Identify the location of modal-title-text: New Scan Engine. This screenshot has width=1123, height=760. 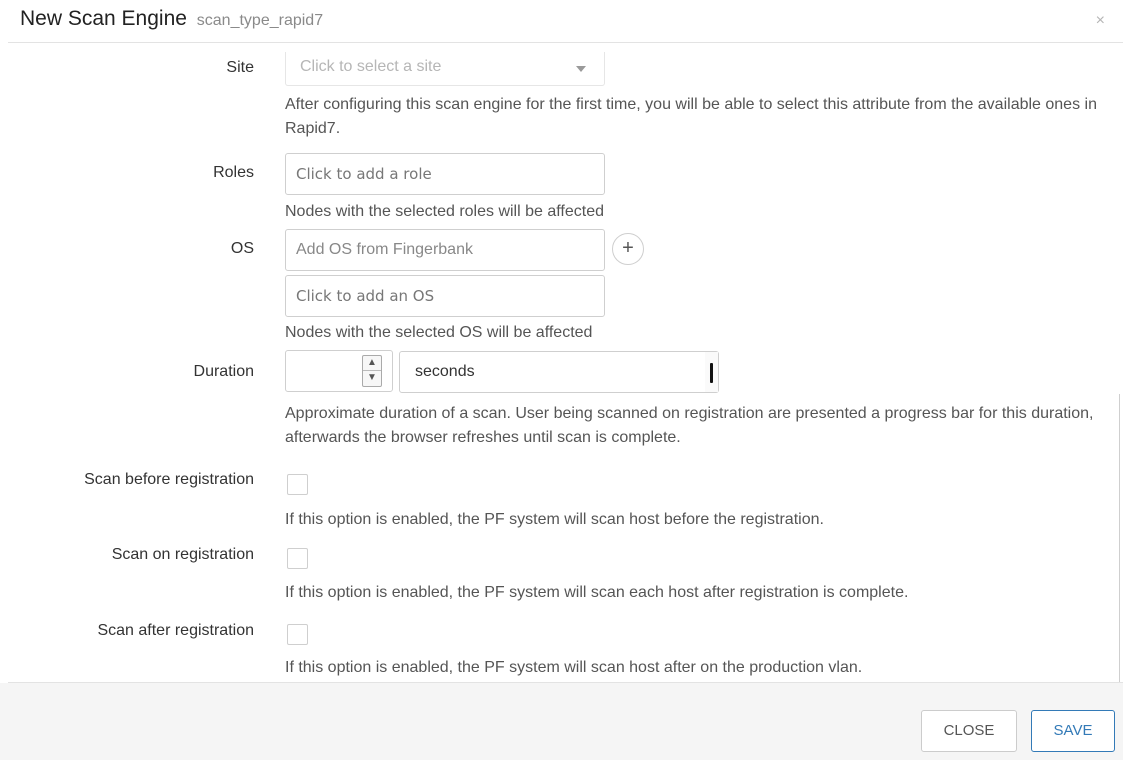
(103, 18).